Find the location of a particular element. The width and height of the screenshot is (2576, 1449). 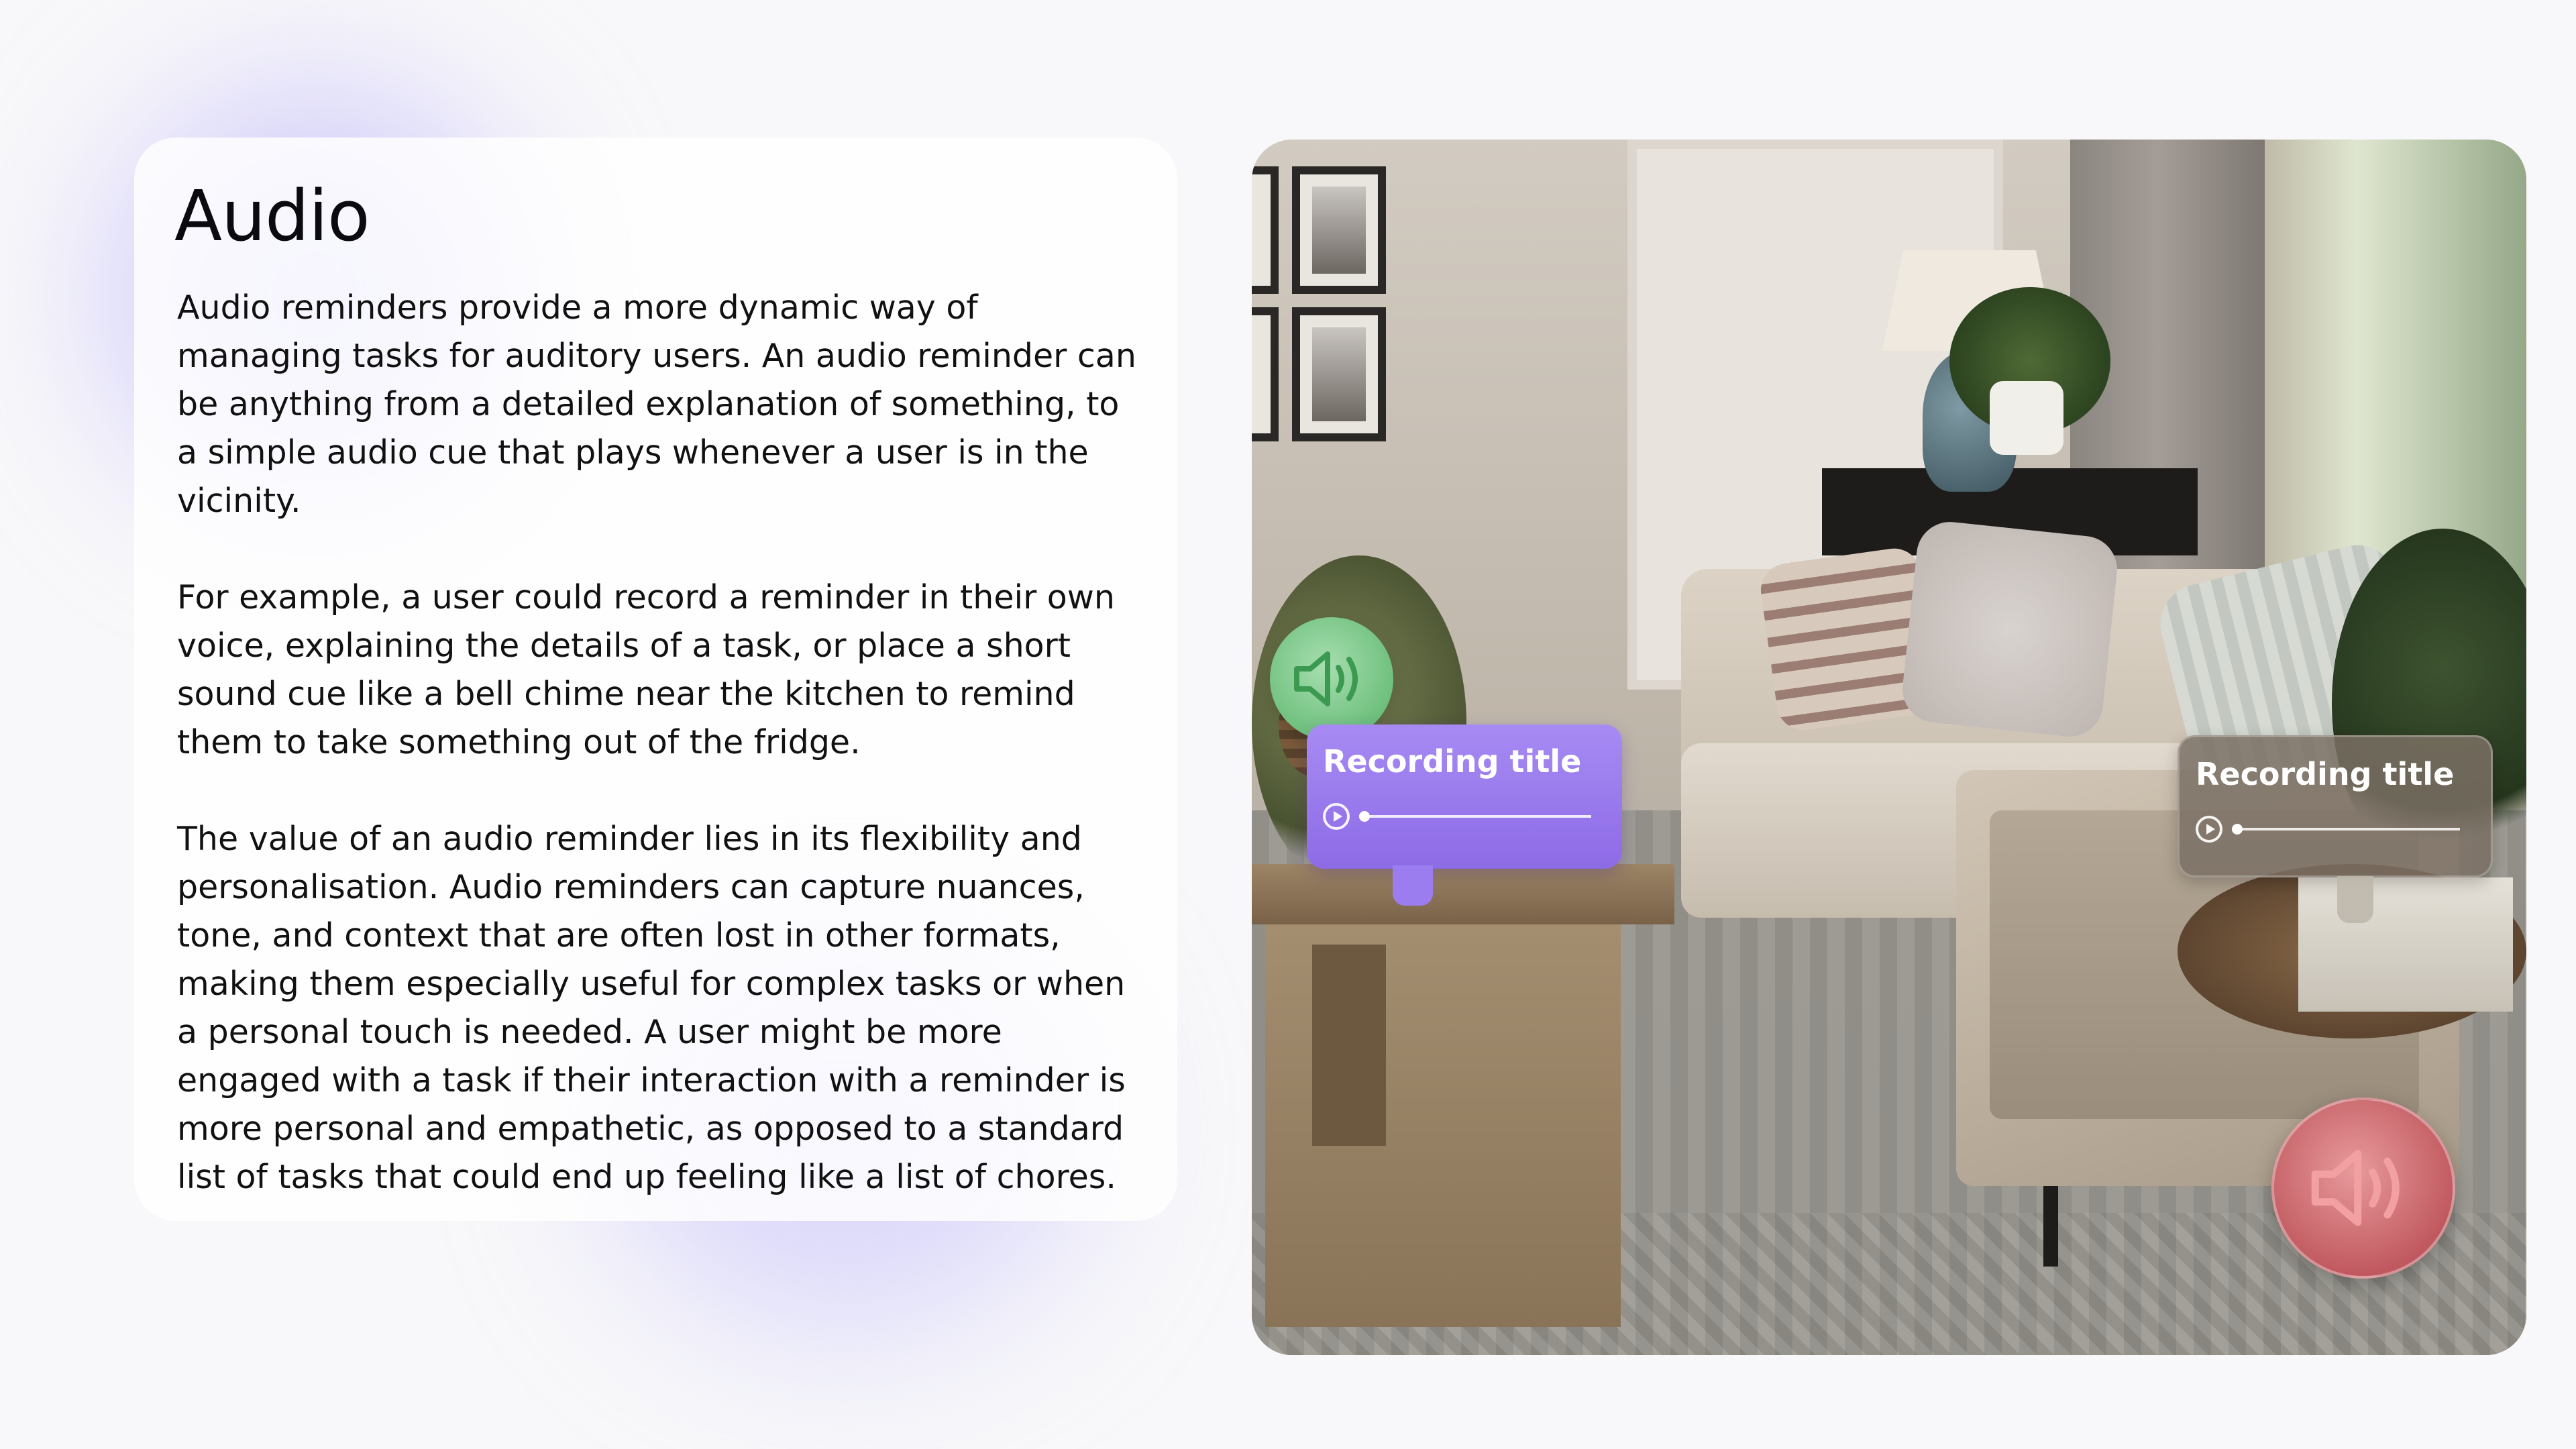

textured-pillow is located at coordinates (2010, 629).